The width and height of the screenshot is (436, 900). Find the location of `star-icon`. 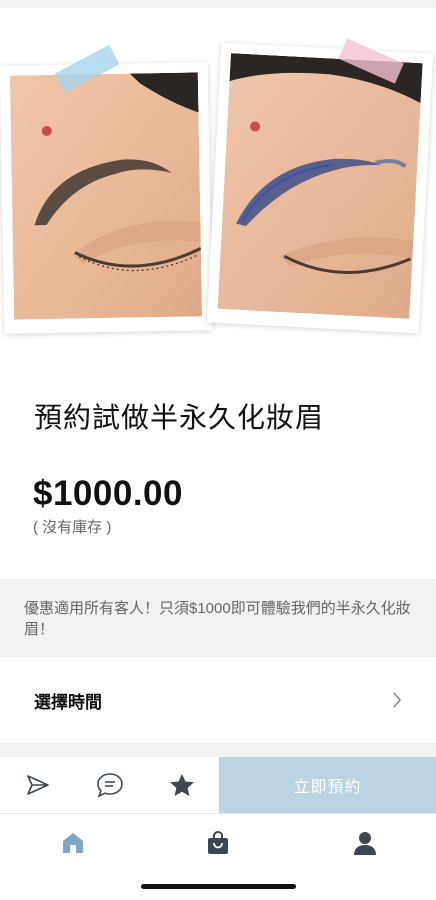

star-icon is located at coordinates (182, 785).